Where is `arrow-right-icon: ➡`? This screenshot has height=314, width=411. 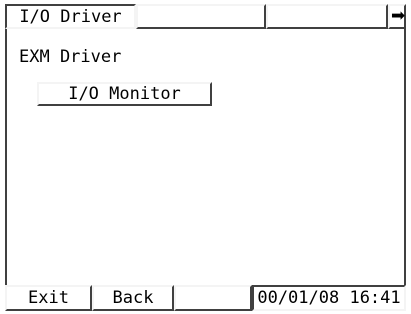
arrow-right-icon: ➡ is located at coordinates (398, 16).